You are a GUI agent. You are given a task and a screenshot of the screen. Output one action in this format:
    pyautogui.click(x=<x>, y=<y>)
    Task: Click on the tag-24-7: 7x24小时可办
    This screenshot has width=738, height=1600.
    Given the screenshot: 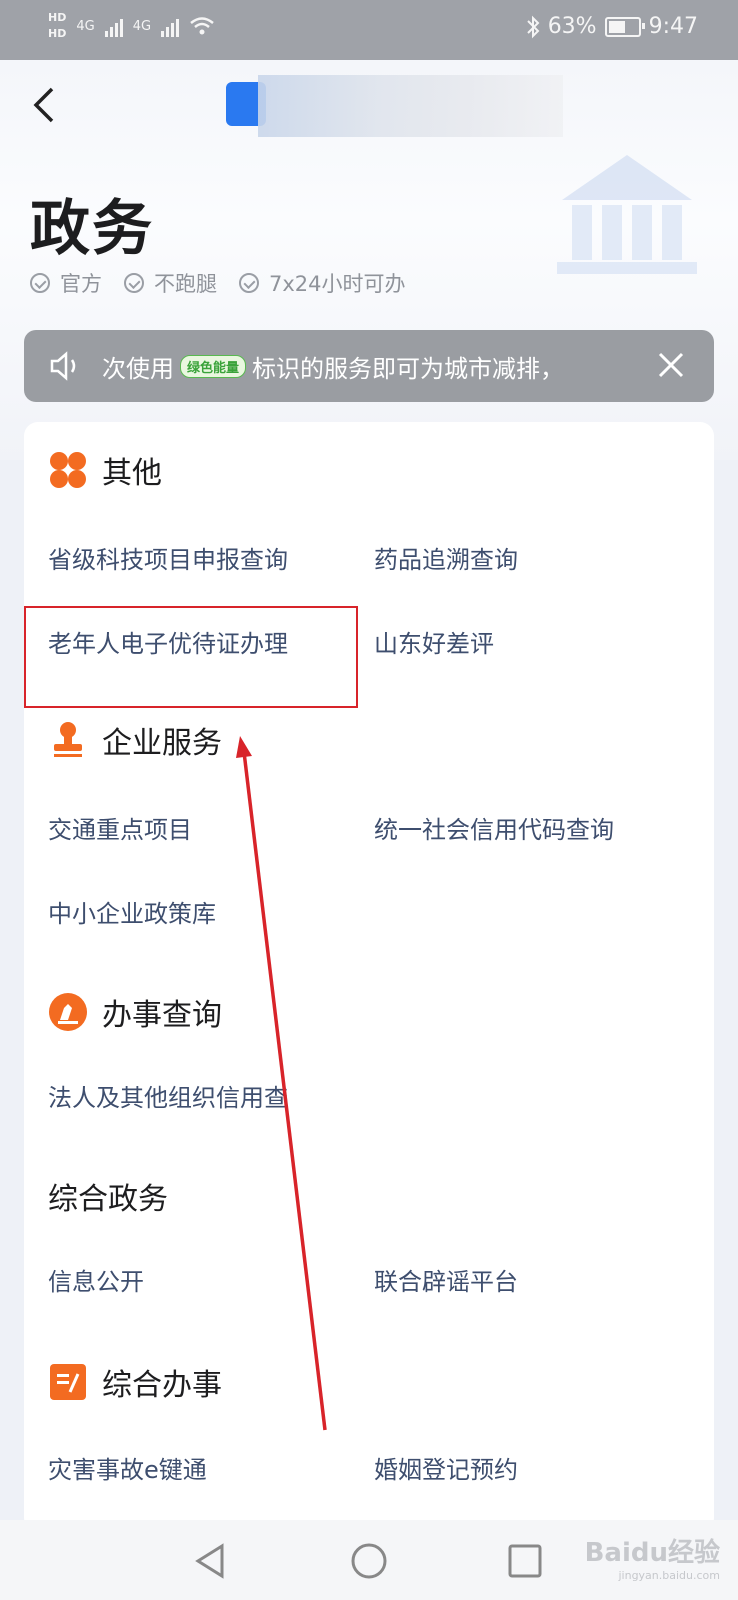 What is the action you would take?
    pyautogui.click(x=322, y=283)
    